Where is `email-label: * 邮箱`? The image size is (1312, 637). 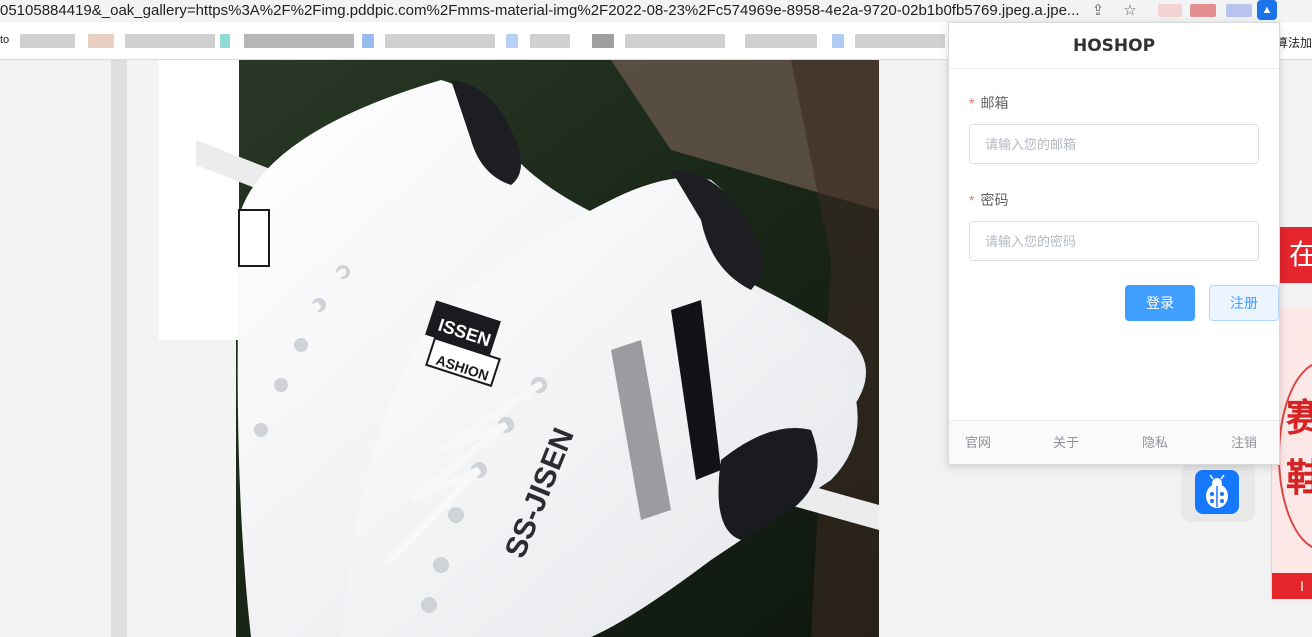
email-label: * 邮箱 is located at coordinates (988, 103).